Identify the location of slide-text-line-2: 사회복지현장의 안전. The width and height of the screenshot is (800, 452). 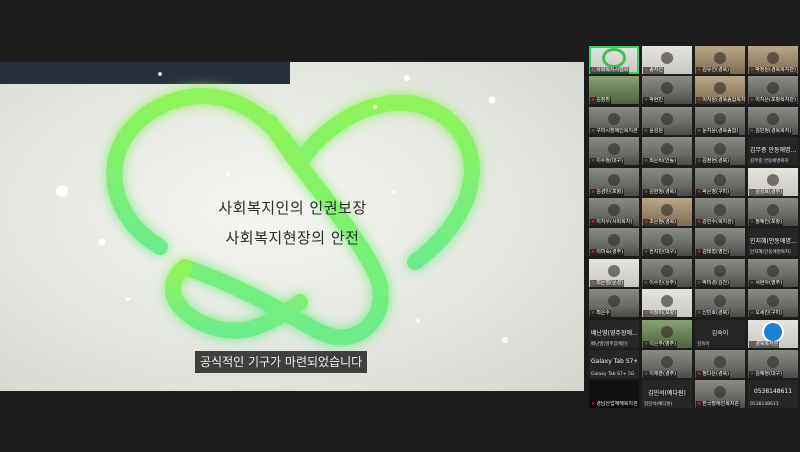
(292, 238).